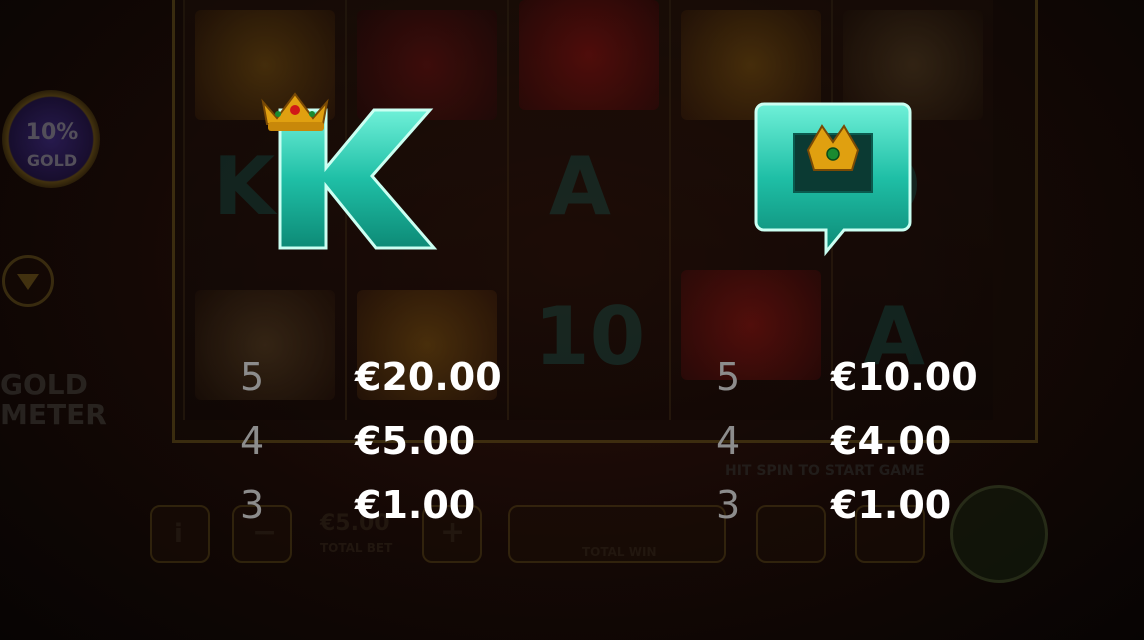  I want to click on total-win-label: TOTAL WIN, so click(619, 552).